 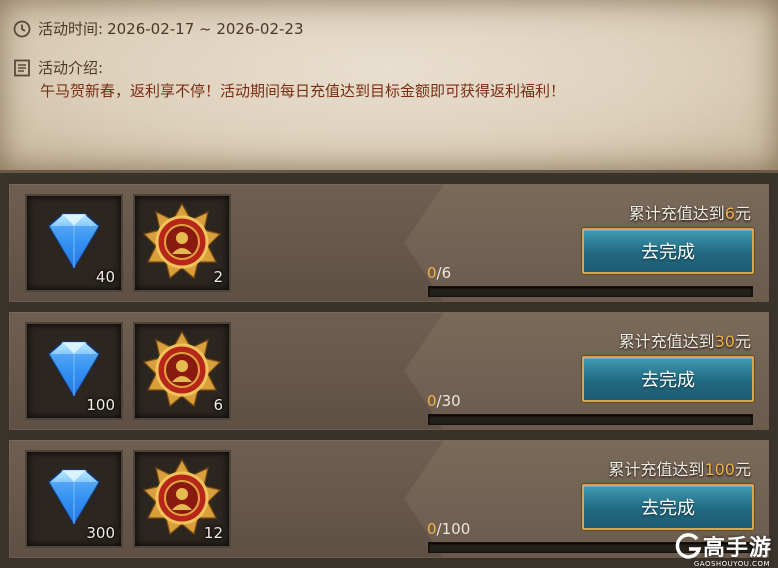 I want to click on event-time-line: 活动时间: 2026-02-17 ~ 2026-02-23, so click(x=158, y=28).